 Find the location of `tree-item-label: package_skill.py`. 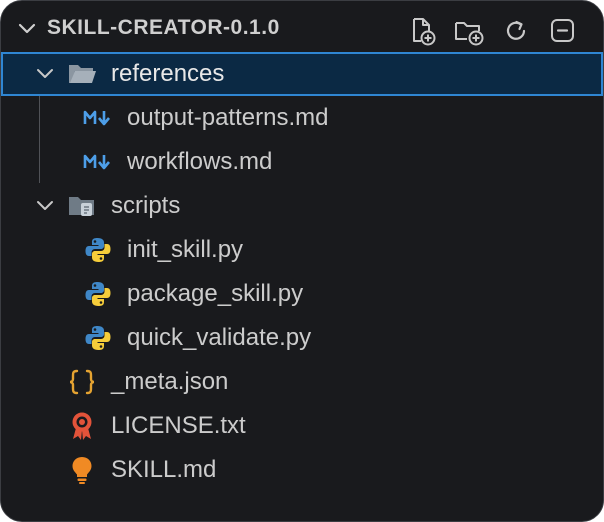

tree-item-label: package_skill.py is located at coordinates (215, 293).